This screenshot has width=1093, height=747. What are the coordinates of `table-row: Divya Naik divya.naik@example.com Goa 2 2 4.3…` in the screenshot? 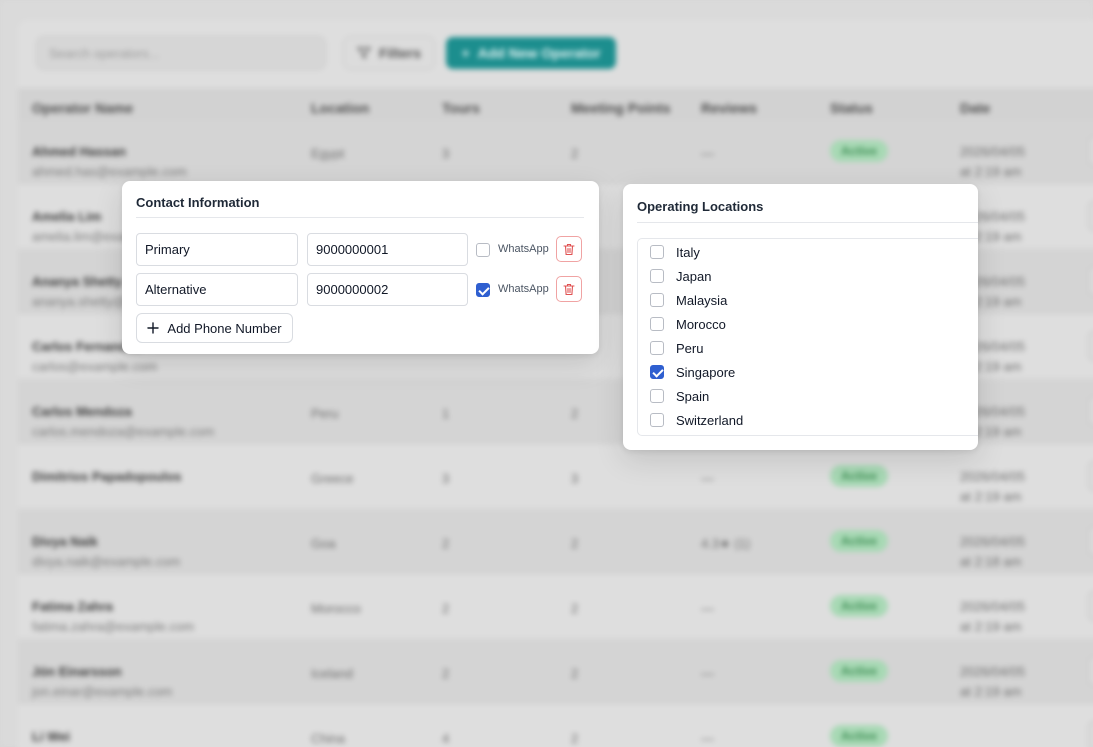 It's located at (555, 542).